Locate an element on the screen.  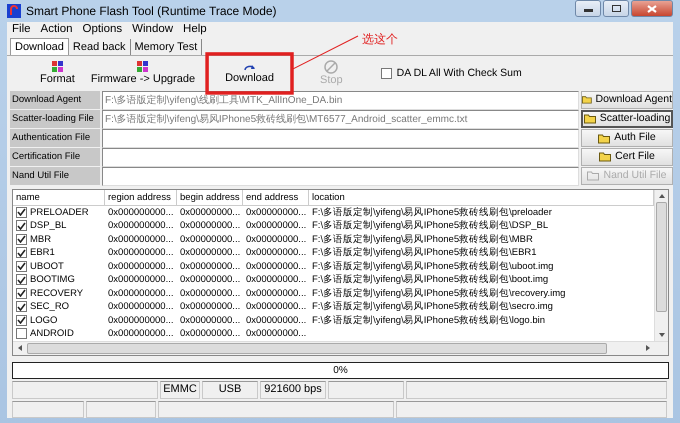
vertical-scrollbar is located at coordinates (661, 265).